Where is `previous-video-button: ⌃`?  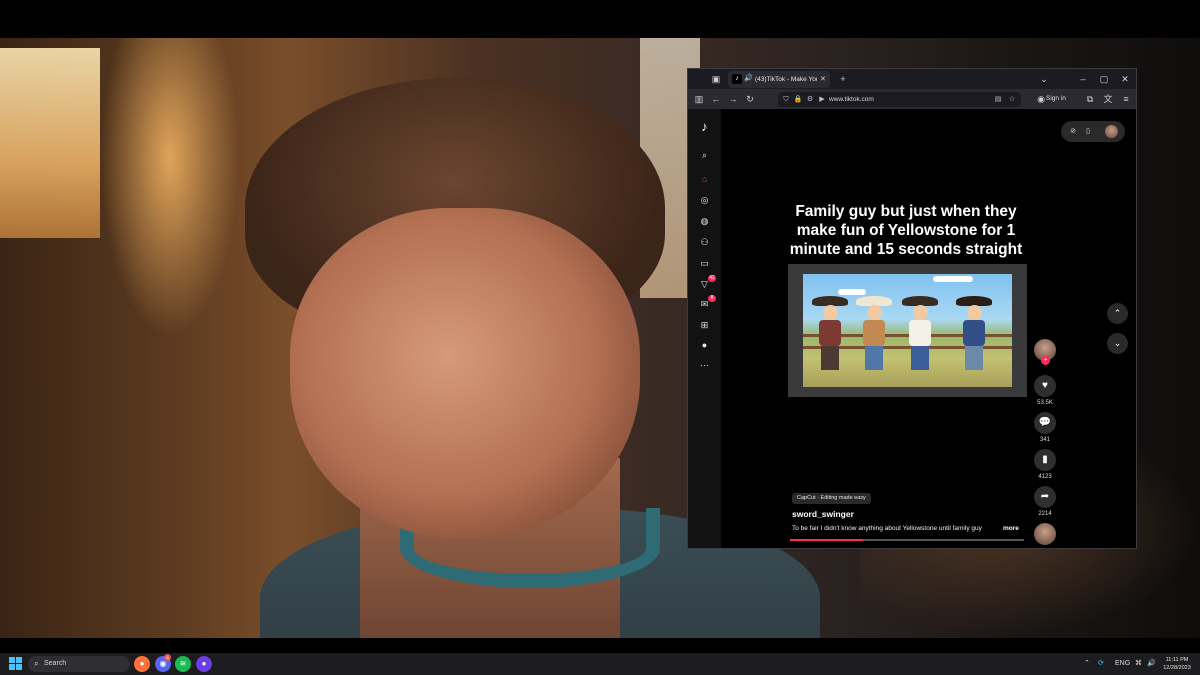
previous-video-button: ⌃ is located at coordinates (1117, 313).